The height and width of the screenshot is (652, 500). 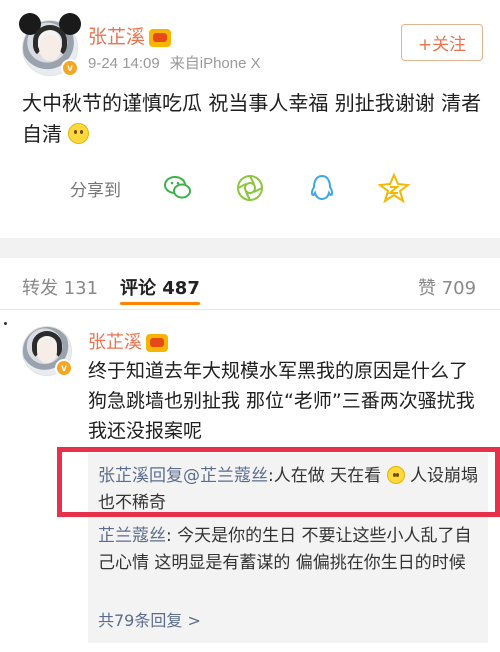 I want to click on more-replies-link: 共79条回复 >, so click(x=149, y=619).